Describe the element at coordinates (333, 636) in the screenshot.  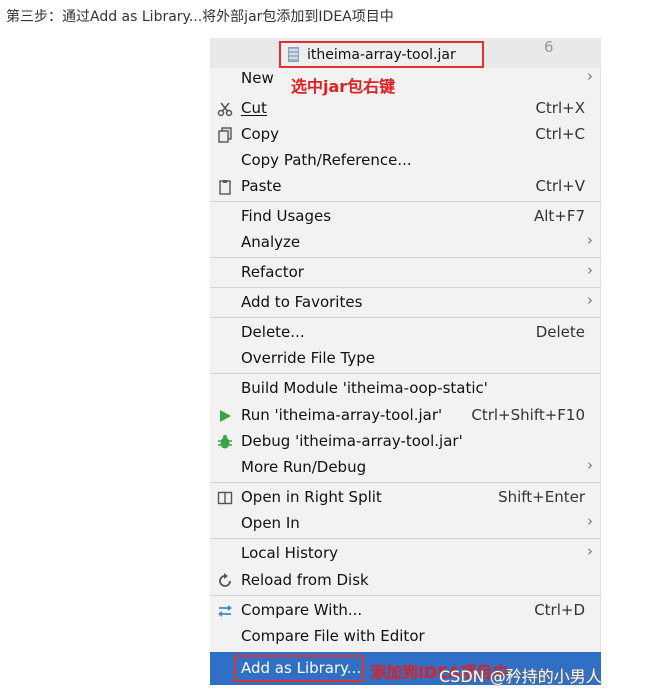
I see `menu-label-compare-editor: Compare File with Editor` at that location.